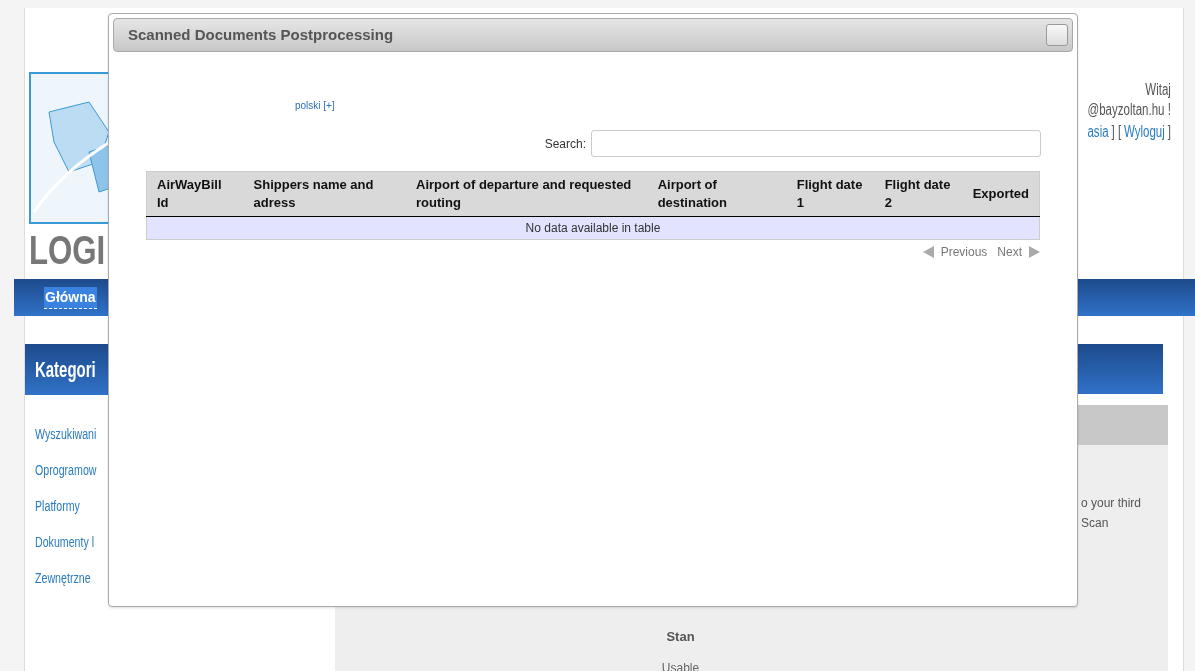 The width and height of the screenshot is (1195, 671). Describe the element at coordinates (66, 434) in the screenshot. I see `sidebar-link: Wyszukiwani` at that location.